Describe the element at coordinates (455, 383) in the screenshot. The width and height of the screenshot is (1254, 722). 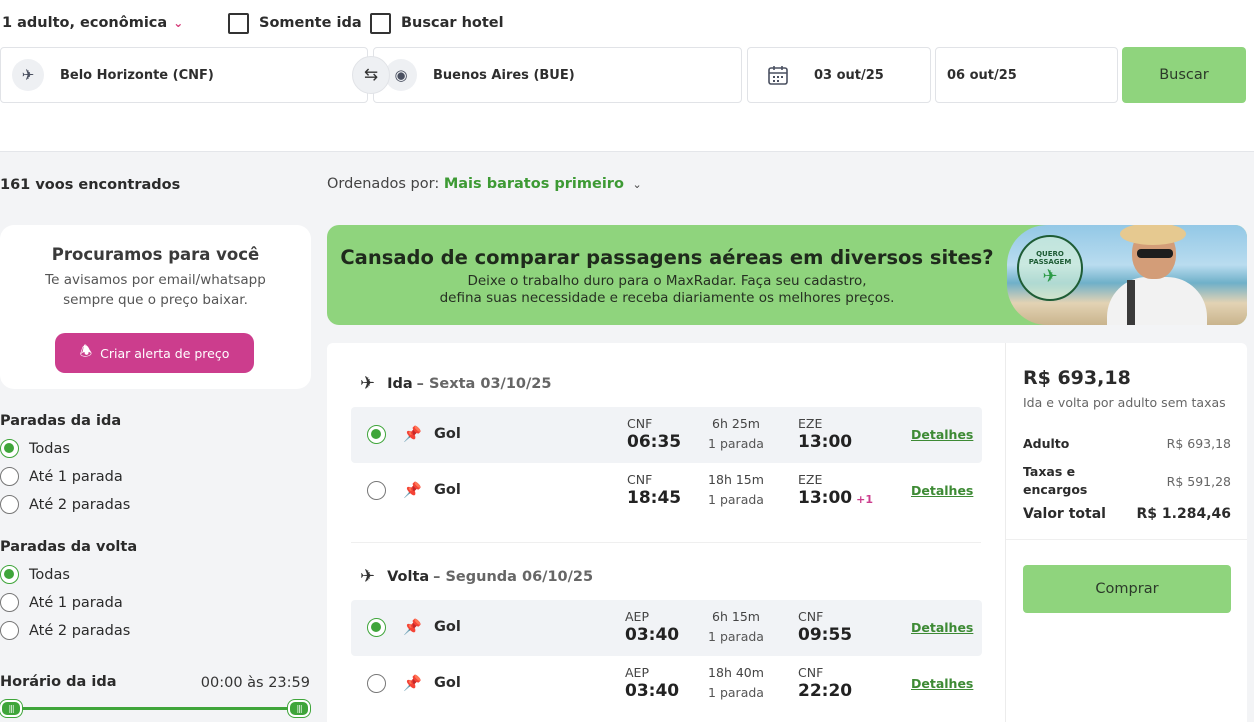
I see `outbound-header: ✈ Ida – Sexta 03/10/25` at that location.